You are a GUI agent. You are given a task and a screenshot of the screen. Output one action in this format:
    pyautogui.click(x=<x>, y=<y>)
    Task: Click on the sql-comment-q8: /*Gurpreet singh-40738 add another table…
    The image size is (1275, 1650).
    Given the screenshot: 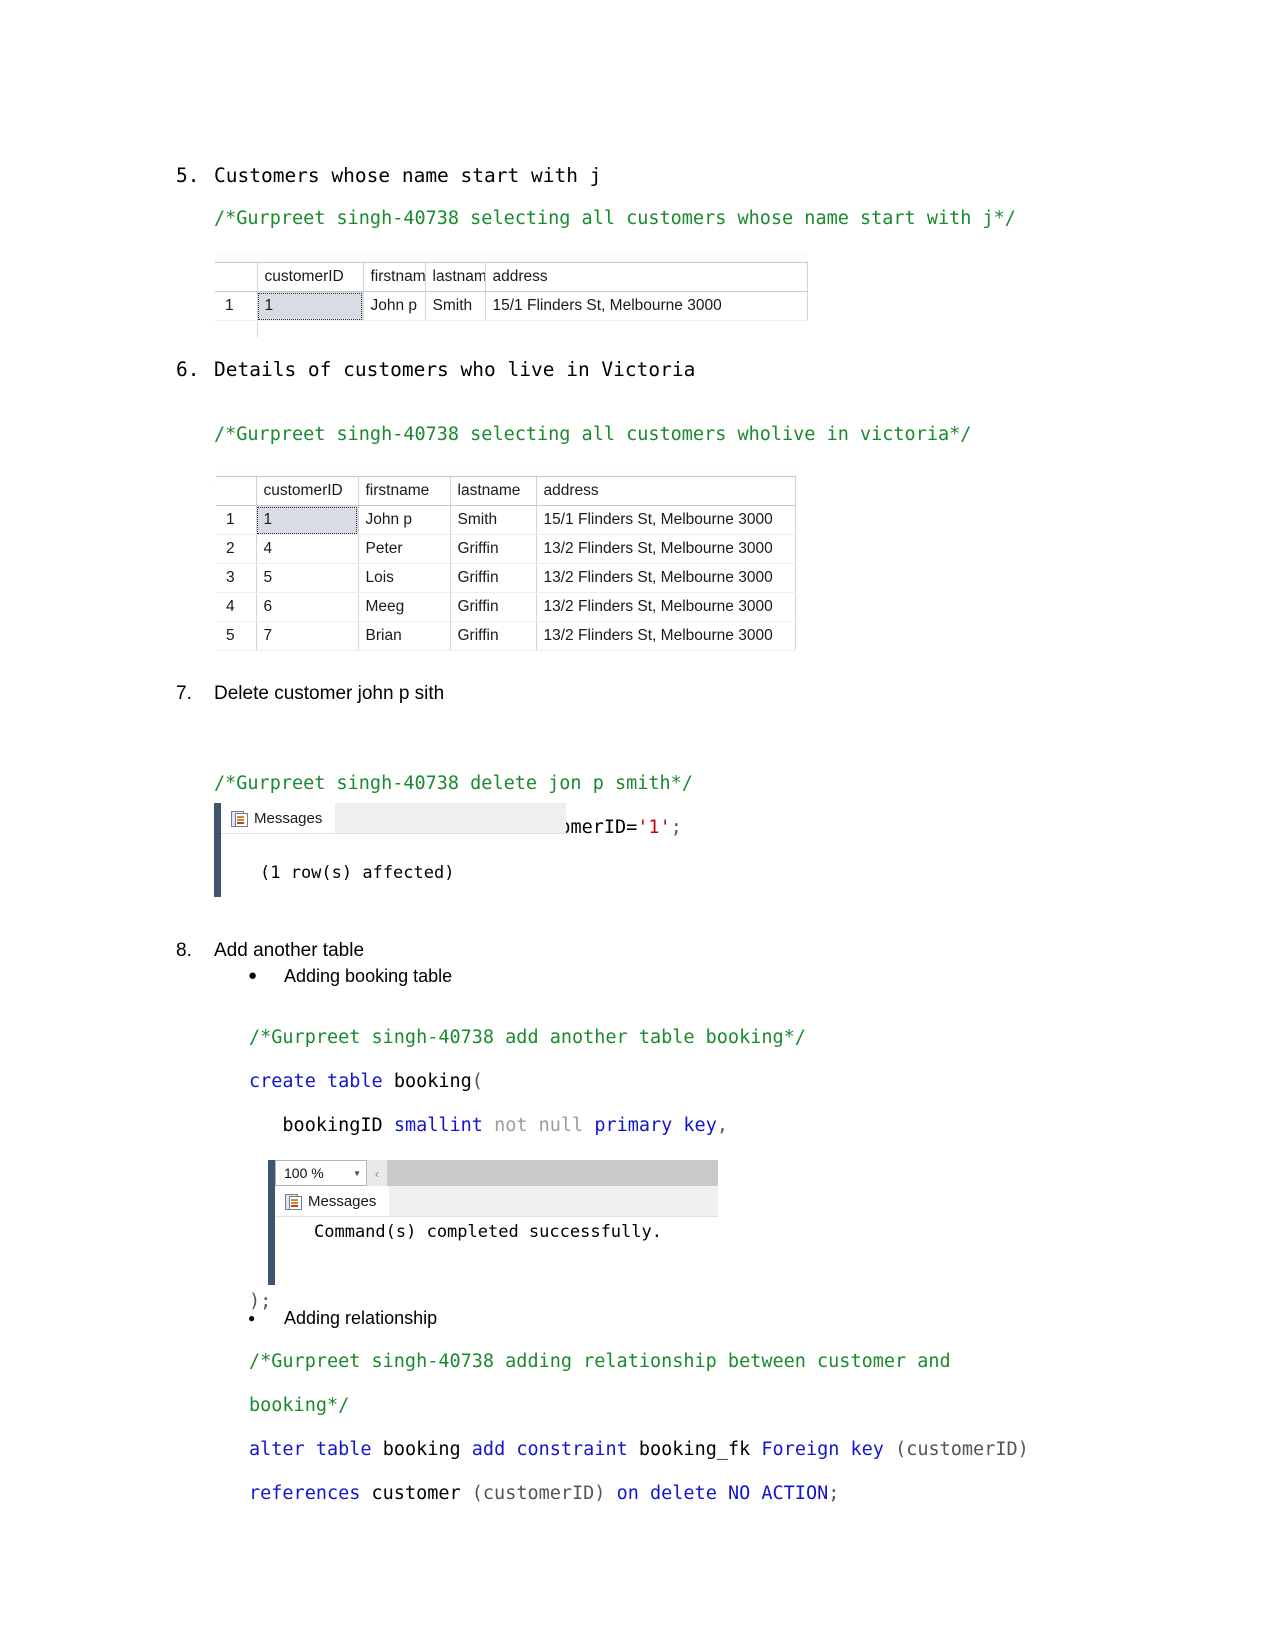 What is the action you would take?
    pyautogui.click(x=527, y=1037)
    